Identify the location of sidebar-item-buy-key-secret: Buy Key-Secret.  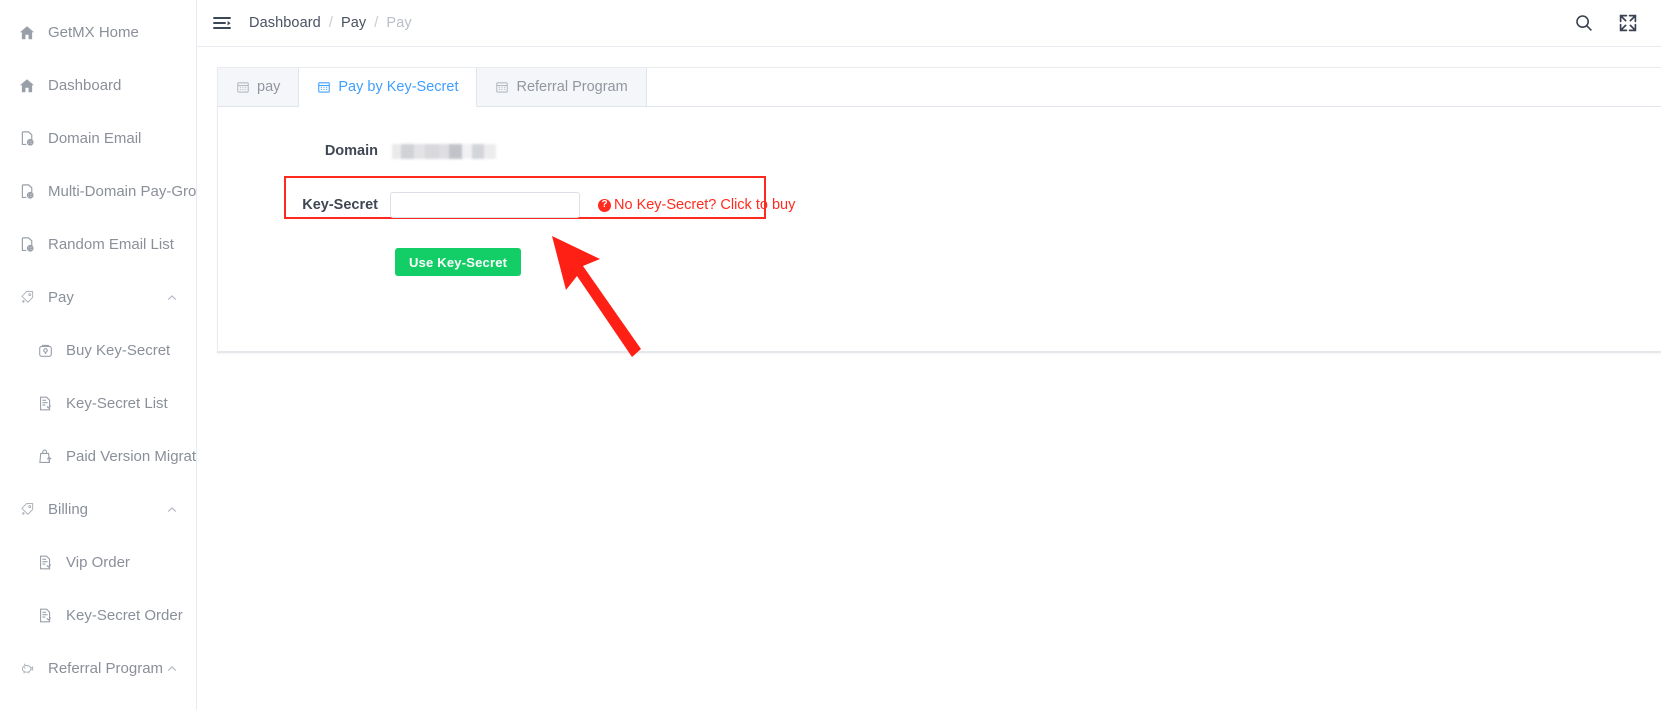
(98, 350).